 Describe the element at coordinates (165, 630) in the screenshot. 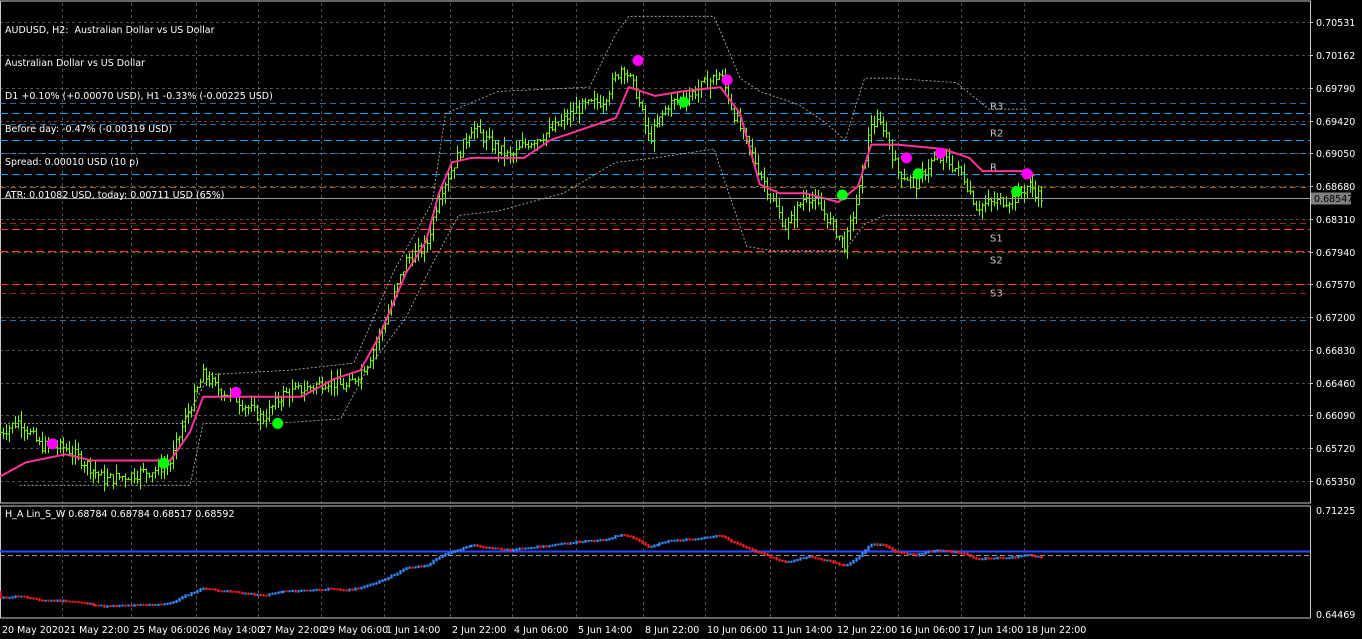

I see `x-tick-label: 25 May 06:00` at that location.